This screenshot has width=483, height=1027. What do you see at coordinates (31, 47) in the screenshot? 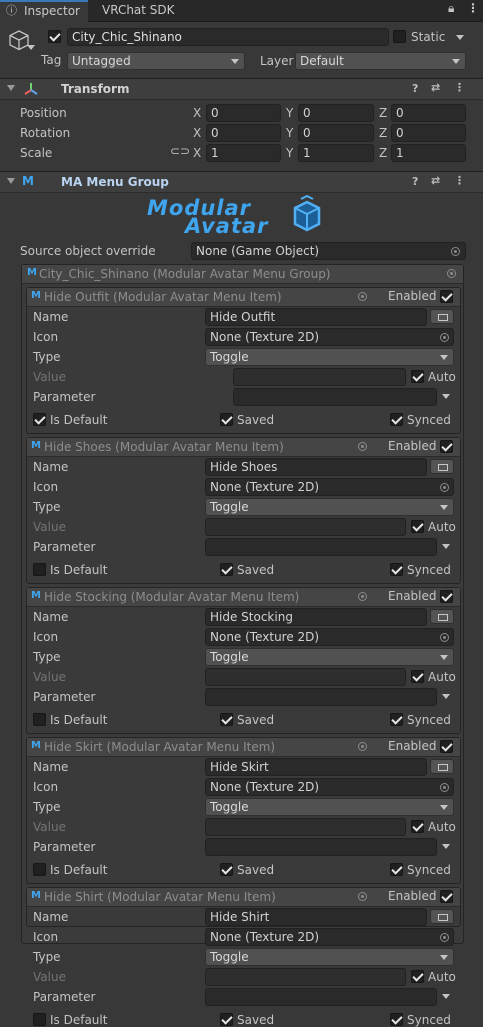
I see `gameobject-icon-dropdown` at bounding box center [31, 47].